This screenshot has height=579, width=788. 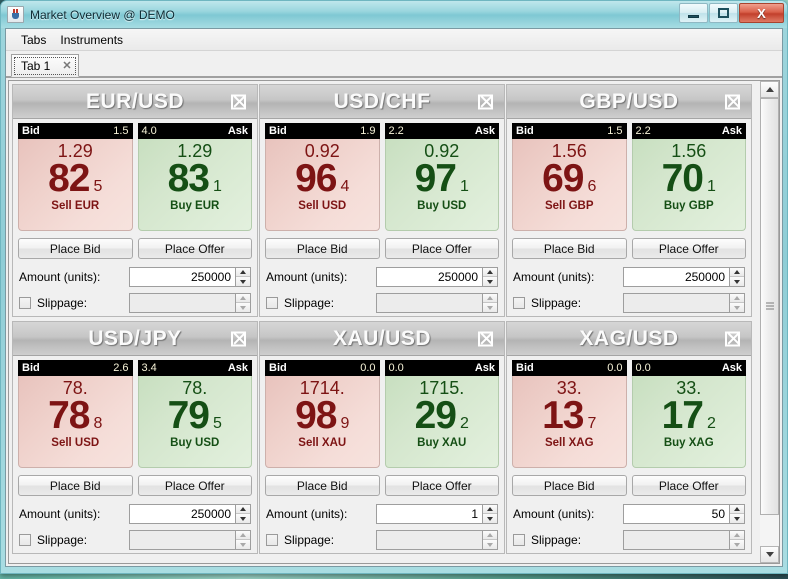 I want to click on ask-body: 1.56 70 1 Buy GBP, so click(x=688, y=185).